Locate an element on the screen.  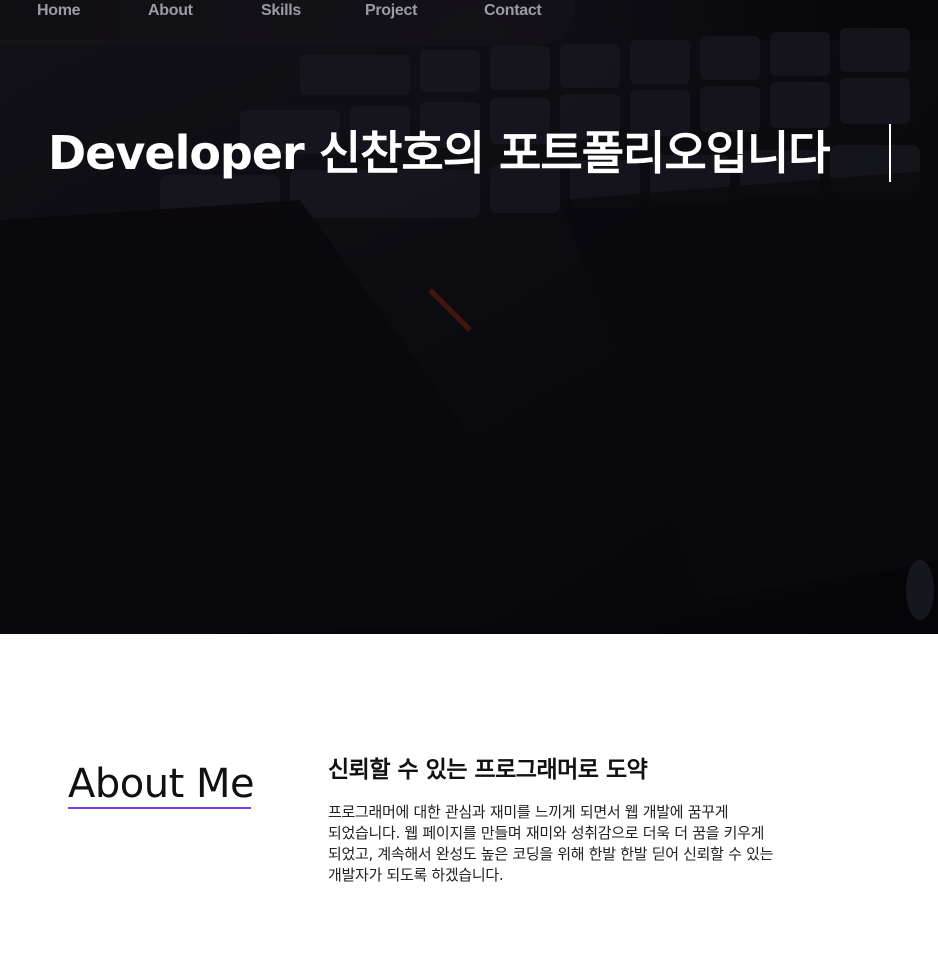
about-heading: About Me is located at coordinates (161, 784).